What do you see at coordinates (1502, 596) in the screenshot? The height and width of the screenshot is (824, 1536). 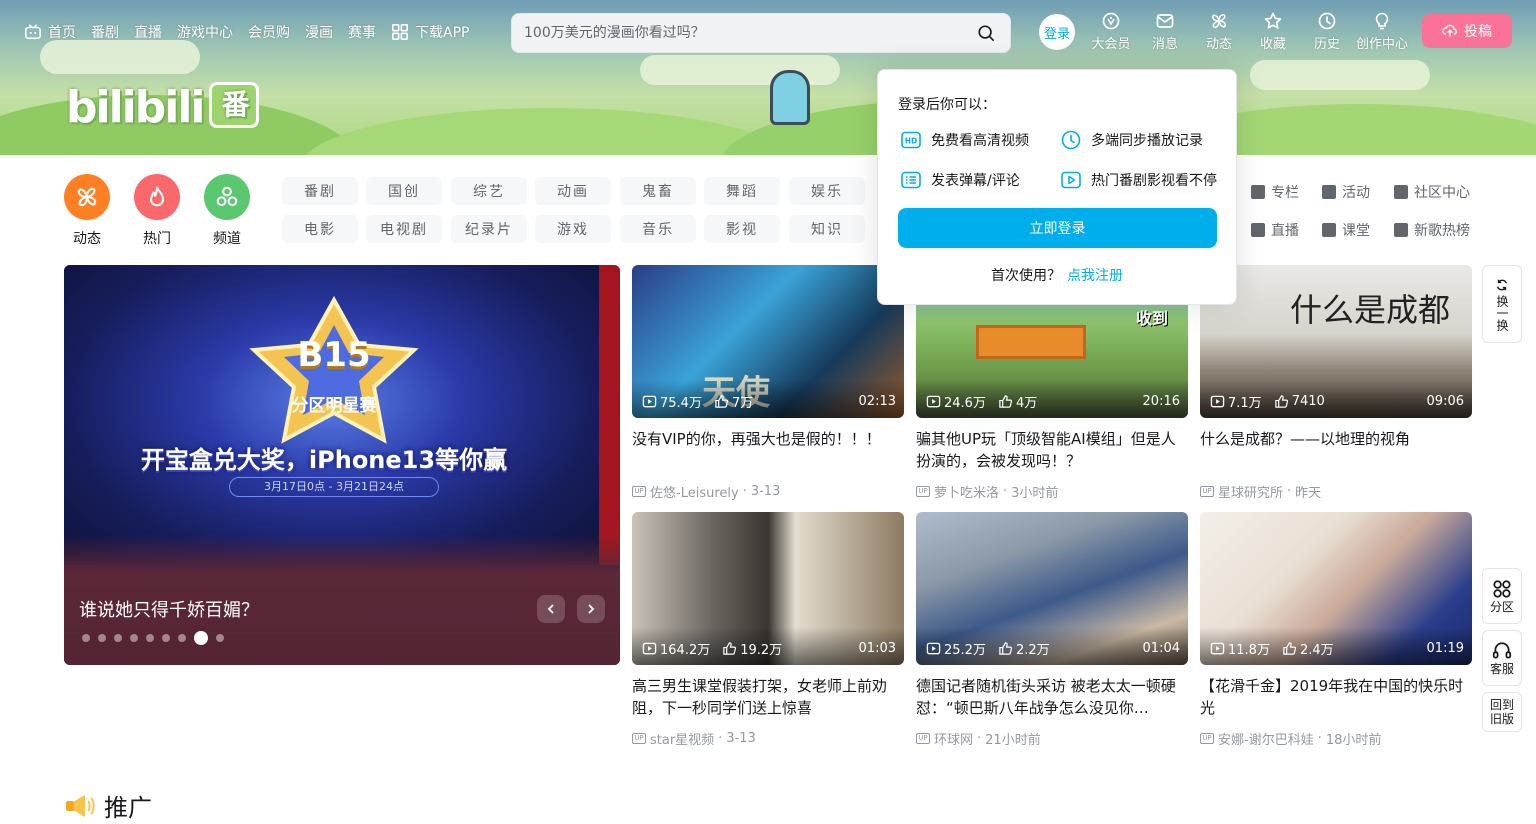 I see `category-button: 分区` at bounding box center [1502, 596].